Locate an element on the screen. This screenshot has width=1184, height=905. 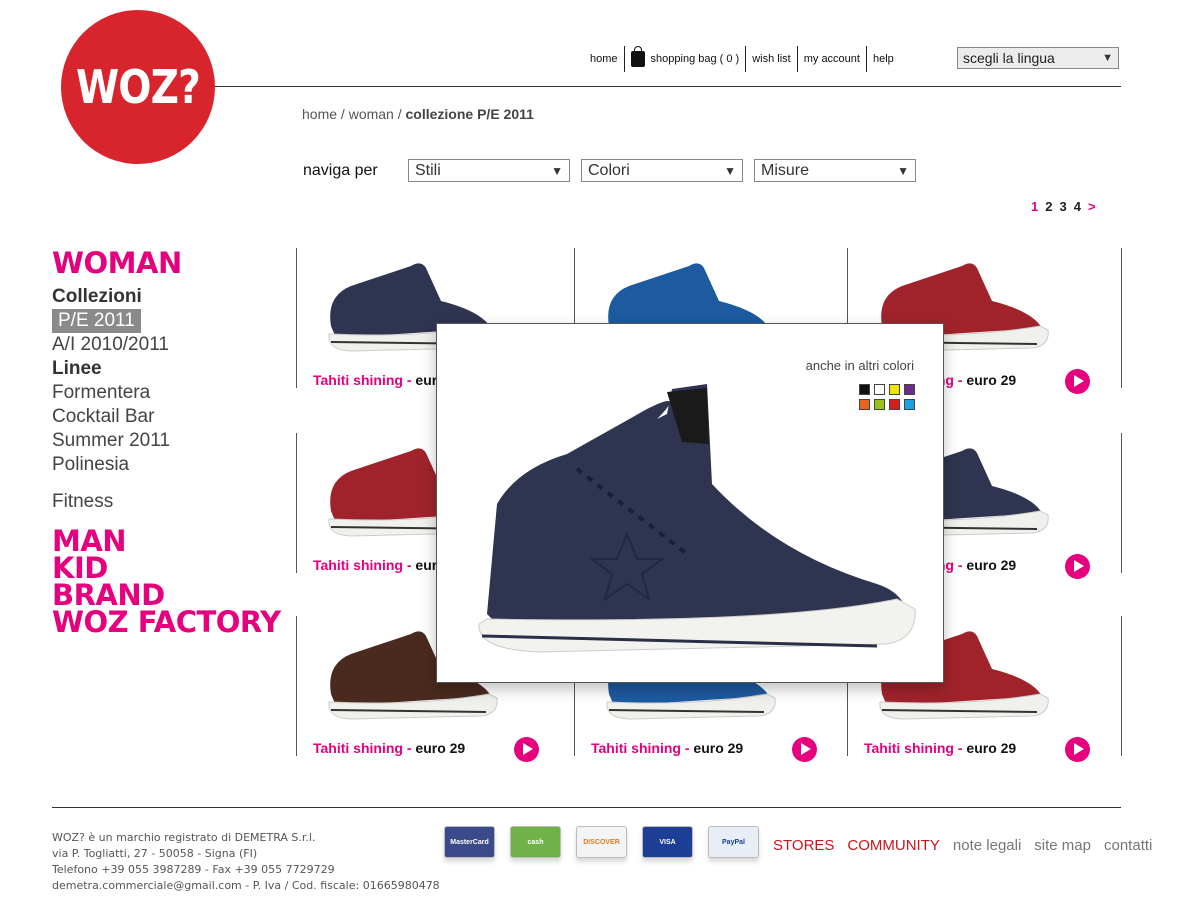
pagination: 1 2 3 4 > is located at coordinates (1063, 206).